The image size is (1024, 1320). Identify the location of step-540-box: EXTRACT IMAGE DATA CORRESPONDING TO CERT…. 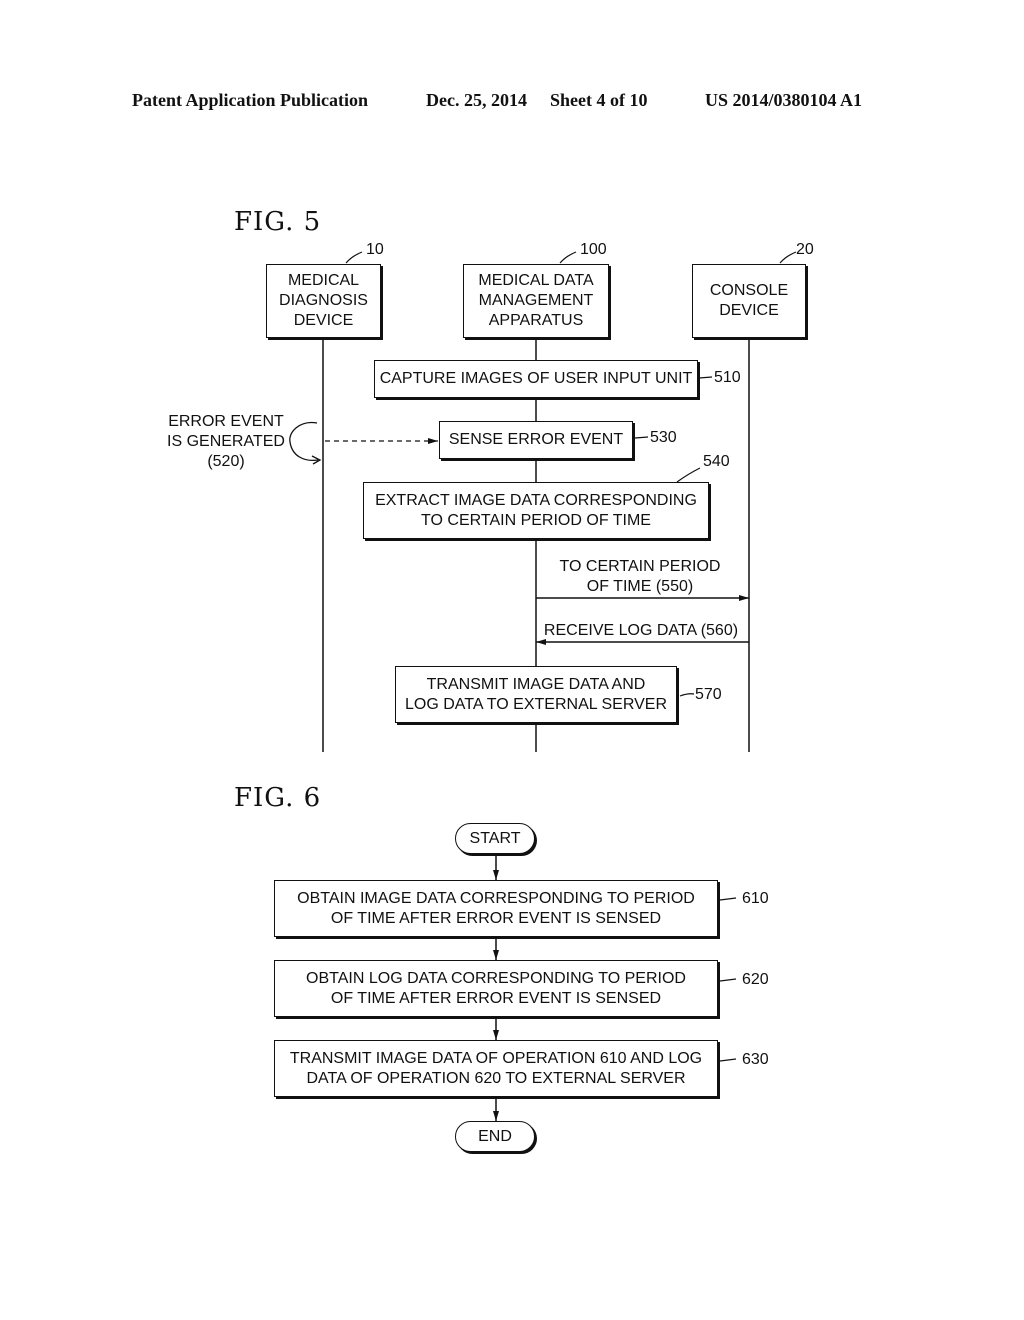
(536, 510).